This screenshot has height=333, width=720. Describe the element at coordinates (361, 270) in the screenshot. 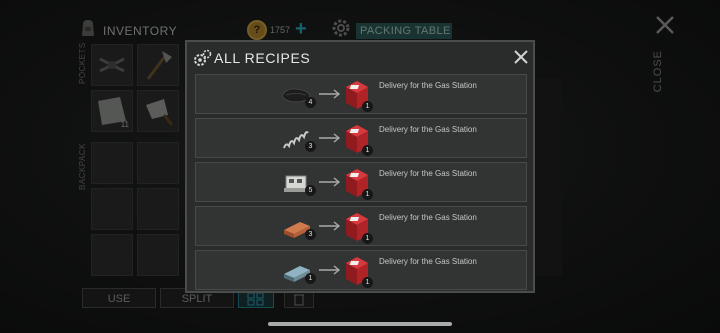

I see `recipe-row: 1 1 Delivery for the Gas Station` at that location.